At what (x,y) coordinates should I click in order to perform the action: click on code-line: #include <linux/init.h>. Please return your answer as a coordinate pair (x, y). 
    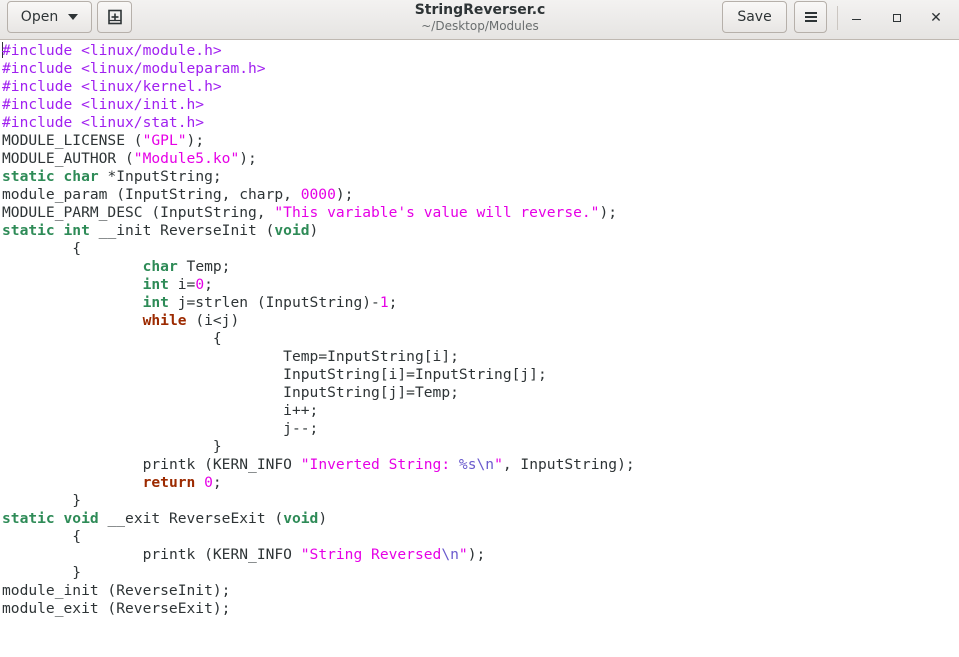
    Looking at the image, I should click on (480, 105).